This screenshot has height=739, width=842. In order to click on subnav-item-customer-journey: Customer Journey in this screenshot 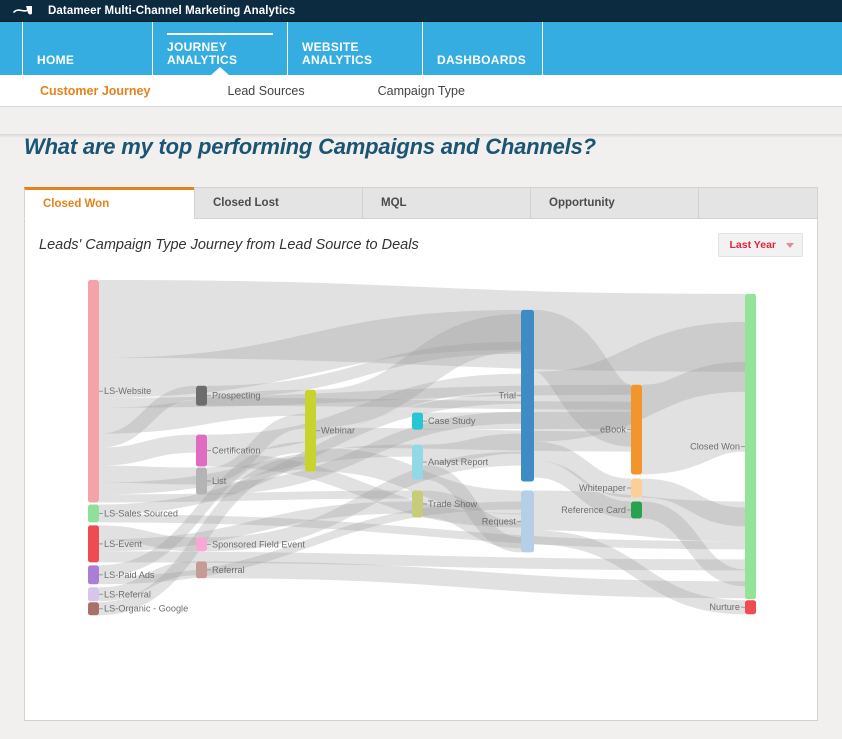, I will do `click(95, 91)`.